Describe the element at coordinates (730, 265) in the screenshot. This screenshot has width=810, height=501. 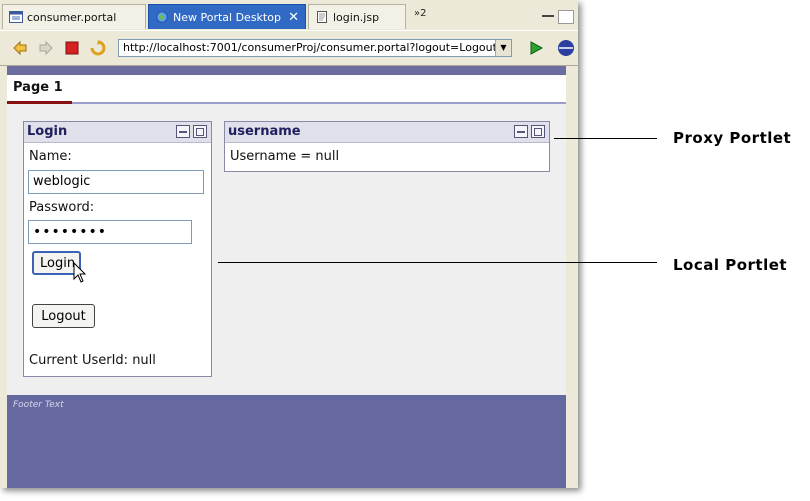
I see `local-portlet-callout: Local Portlet` at that location.